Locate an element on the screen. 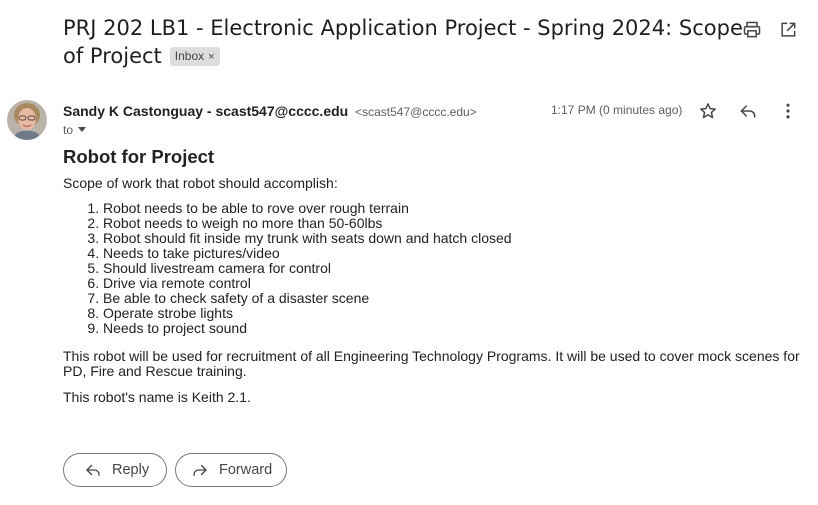 This screenshot has width=818, height=505. sender-email: <scast547@cccc.edu> is located at coordinates (416, 112).